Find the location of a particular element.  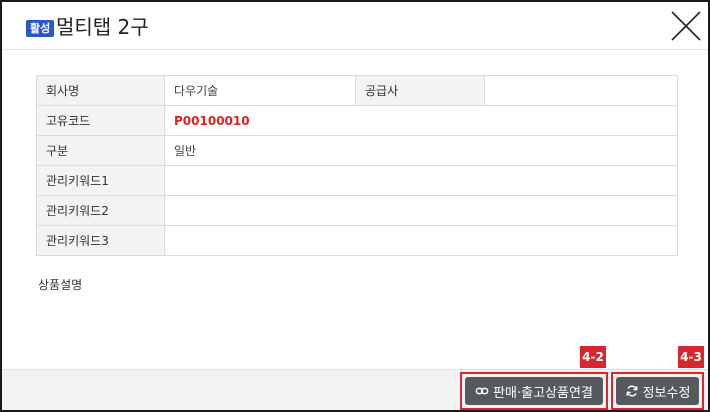

table-row: 관리키워드2 is located at coordinates (357, 210).